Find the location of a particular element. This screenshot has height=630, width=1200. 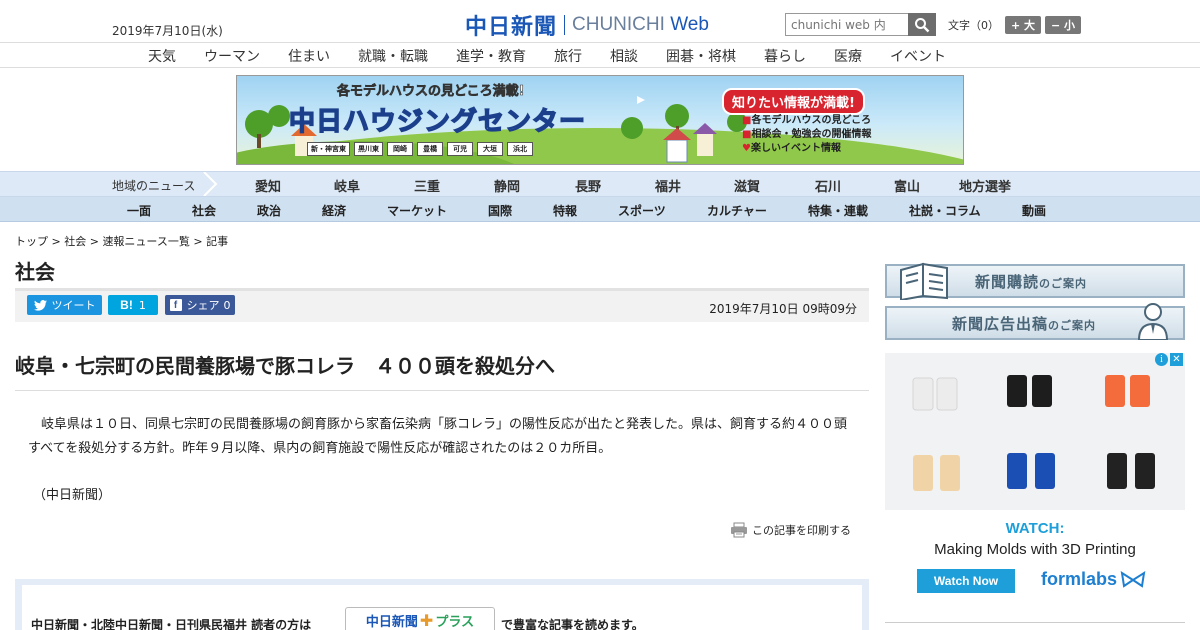

section-nav-item: 社会 is located at coordinates (204, 210).